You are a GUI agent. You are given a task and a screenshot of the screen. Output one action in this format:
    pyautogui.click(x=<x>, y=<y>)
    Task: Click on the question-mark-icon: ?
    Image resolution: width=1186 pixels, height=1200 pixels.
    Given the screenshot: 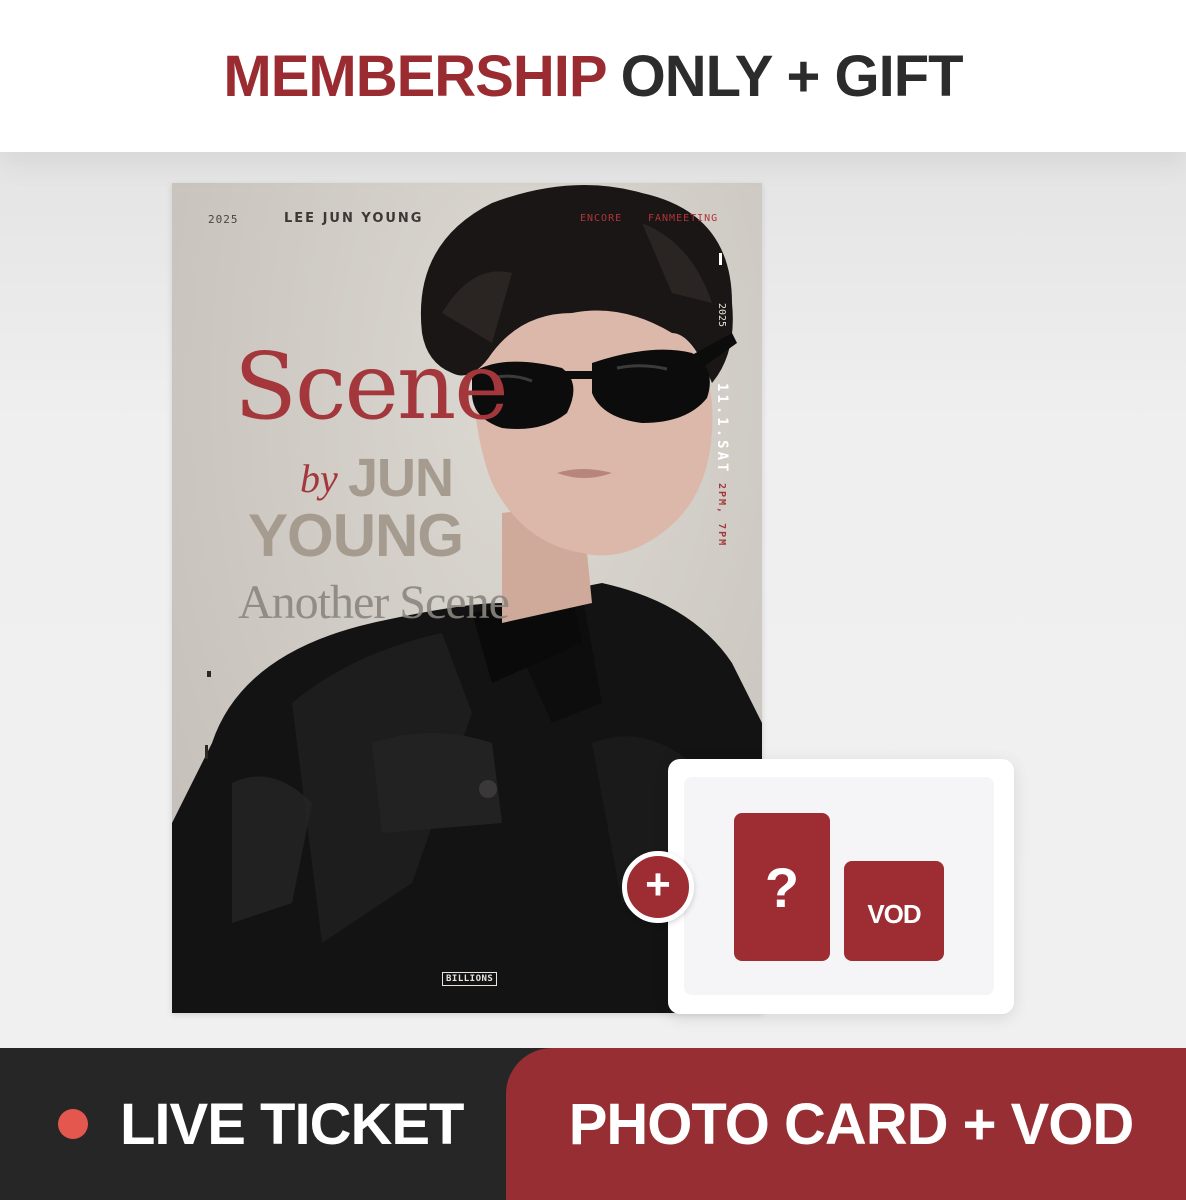 What is the action you would take?
    pyautogui.click(x=782, y=887)
    